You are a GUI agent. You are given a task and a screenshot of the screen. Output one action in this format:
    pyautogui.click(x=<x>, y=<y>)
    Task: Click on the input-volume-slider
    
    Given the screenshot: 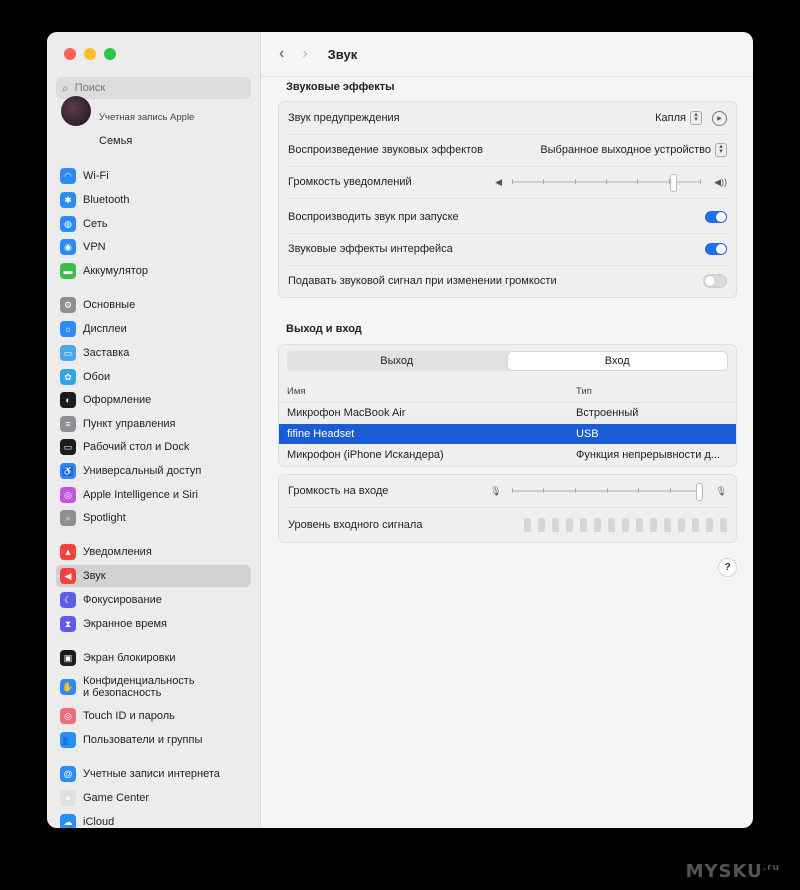 What is the action you would take?
    pyautogui.click(x=609, y=492)
    